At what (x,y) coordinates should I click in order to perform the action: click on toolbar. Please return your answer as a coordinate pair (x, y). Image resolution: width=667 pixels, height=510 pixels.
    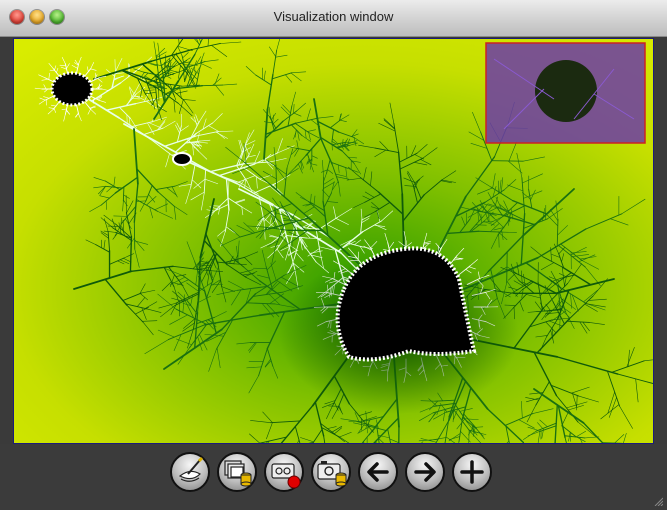
    Looking at the image, I should click on (333, 477).